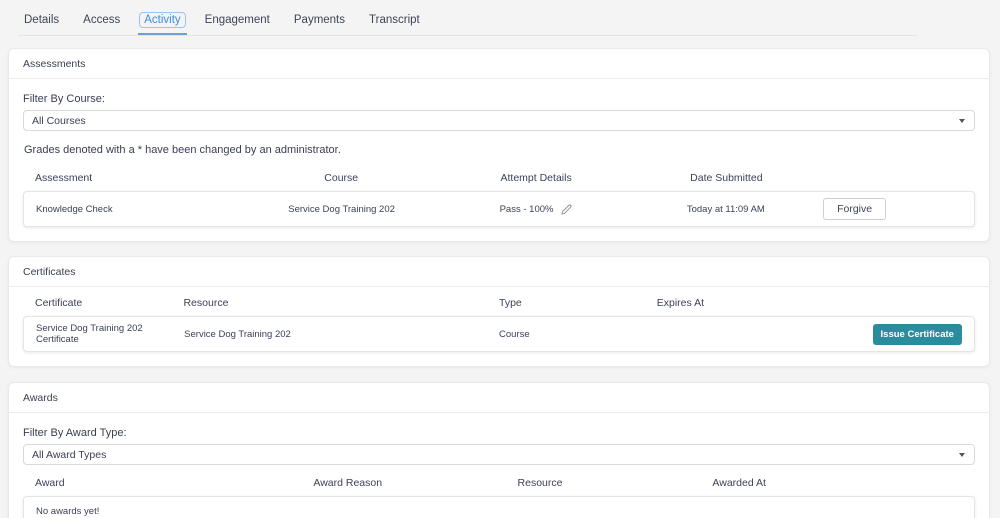  Describe the element at coordinates (917, 334) in the screenshot. I see `issue-certificate-button: Issue Certificate` at that location.